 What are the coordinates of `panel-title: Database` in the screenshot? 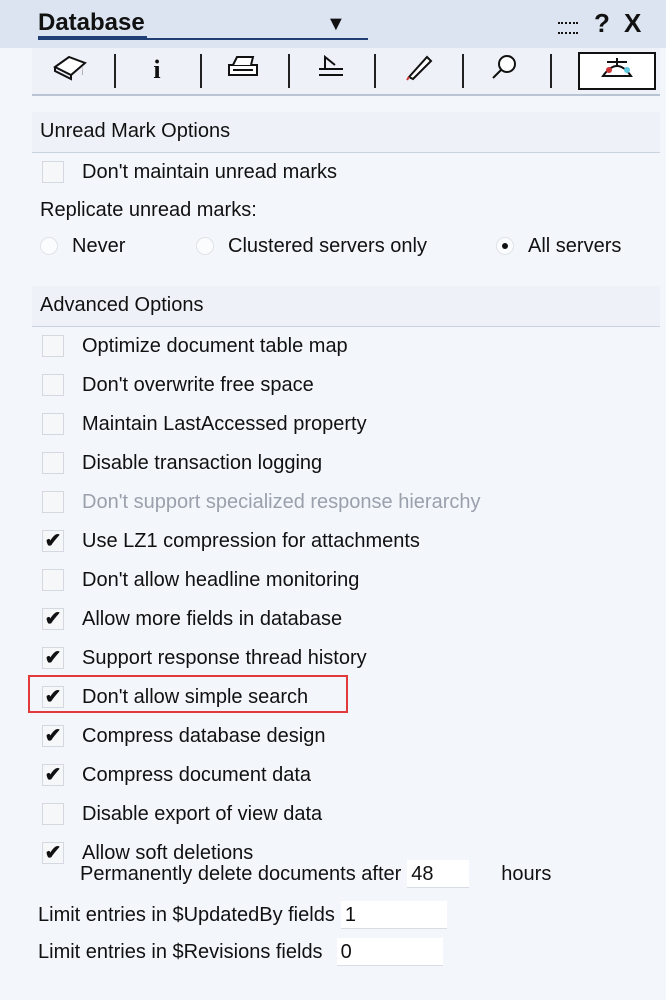 It's located at (92, 24).